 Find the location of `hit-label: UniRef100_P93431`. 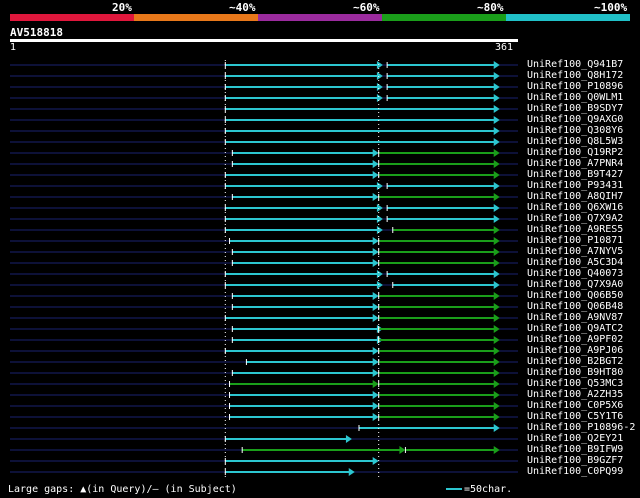

hit-label: UniRef100_P93431 is located at coordinates (575, 185).